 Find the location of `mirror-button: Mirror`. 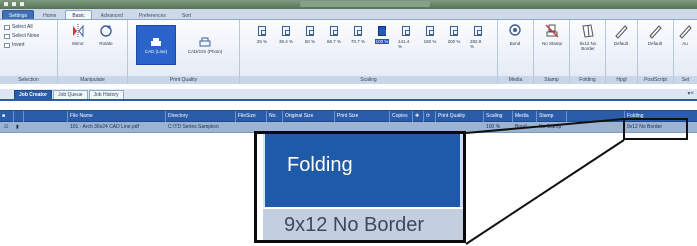

mirror-button: Mirror is located at coordinates (78, 34).